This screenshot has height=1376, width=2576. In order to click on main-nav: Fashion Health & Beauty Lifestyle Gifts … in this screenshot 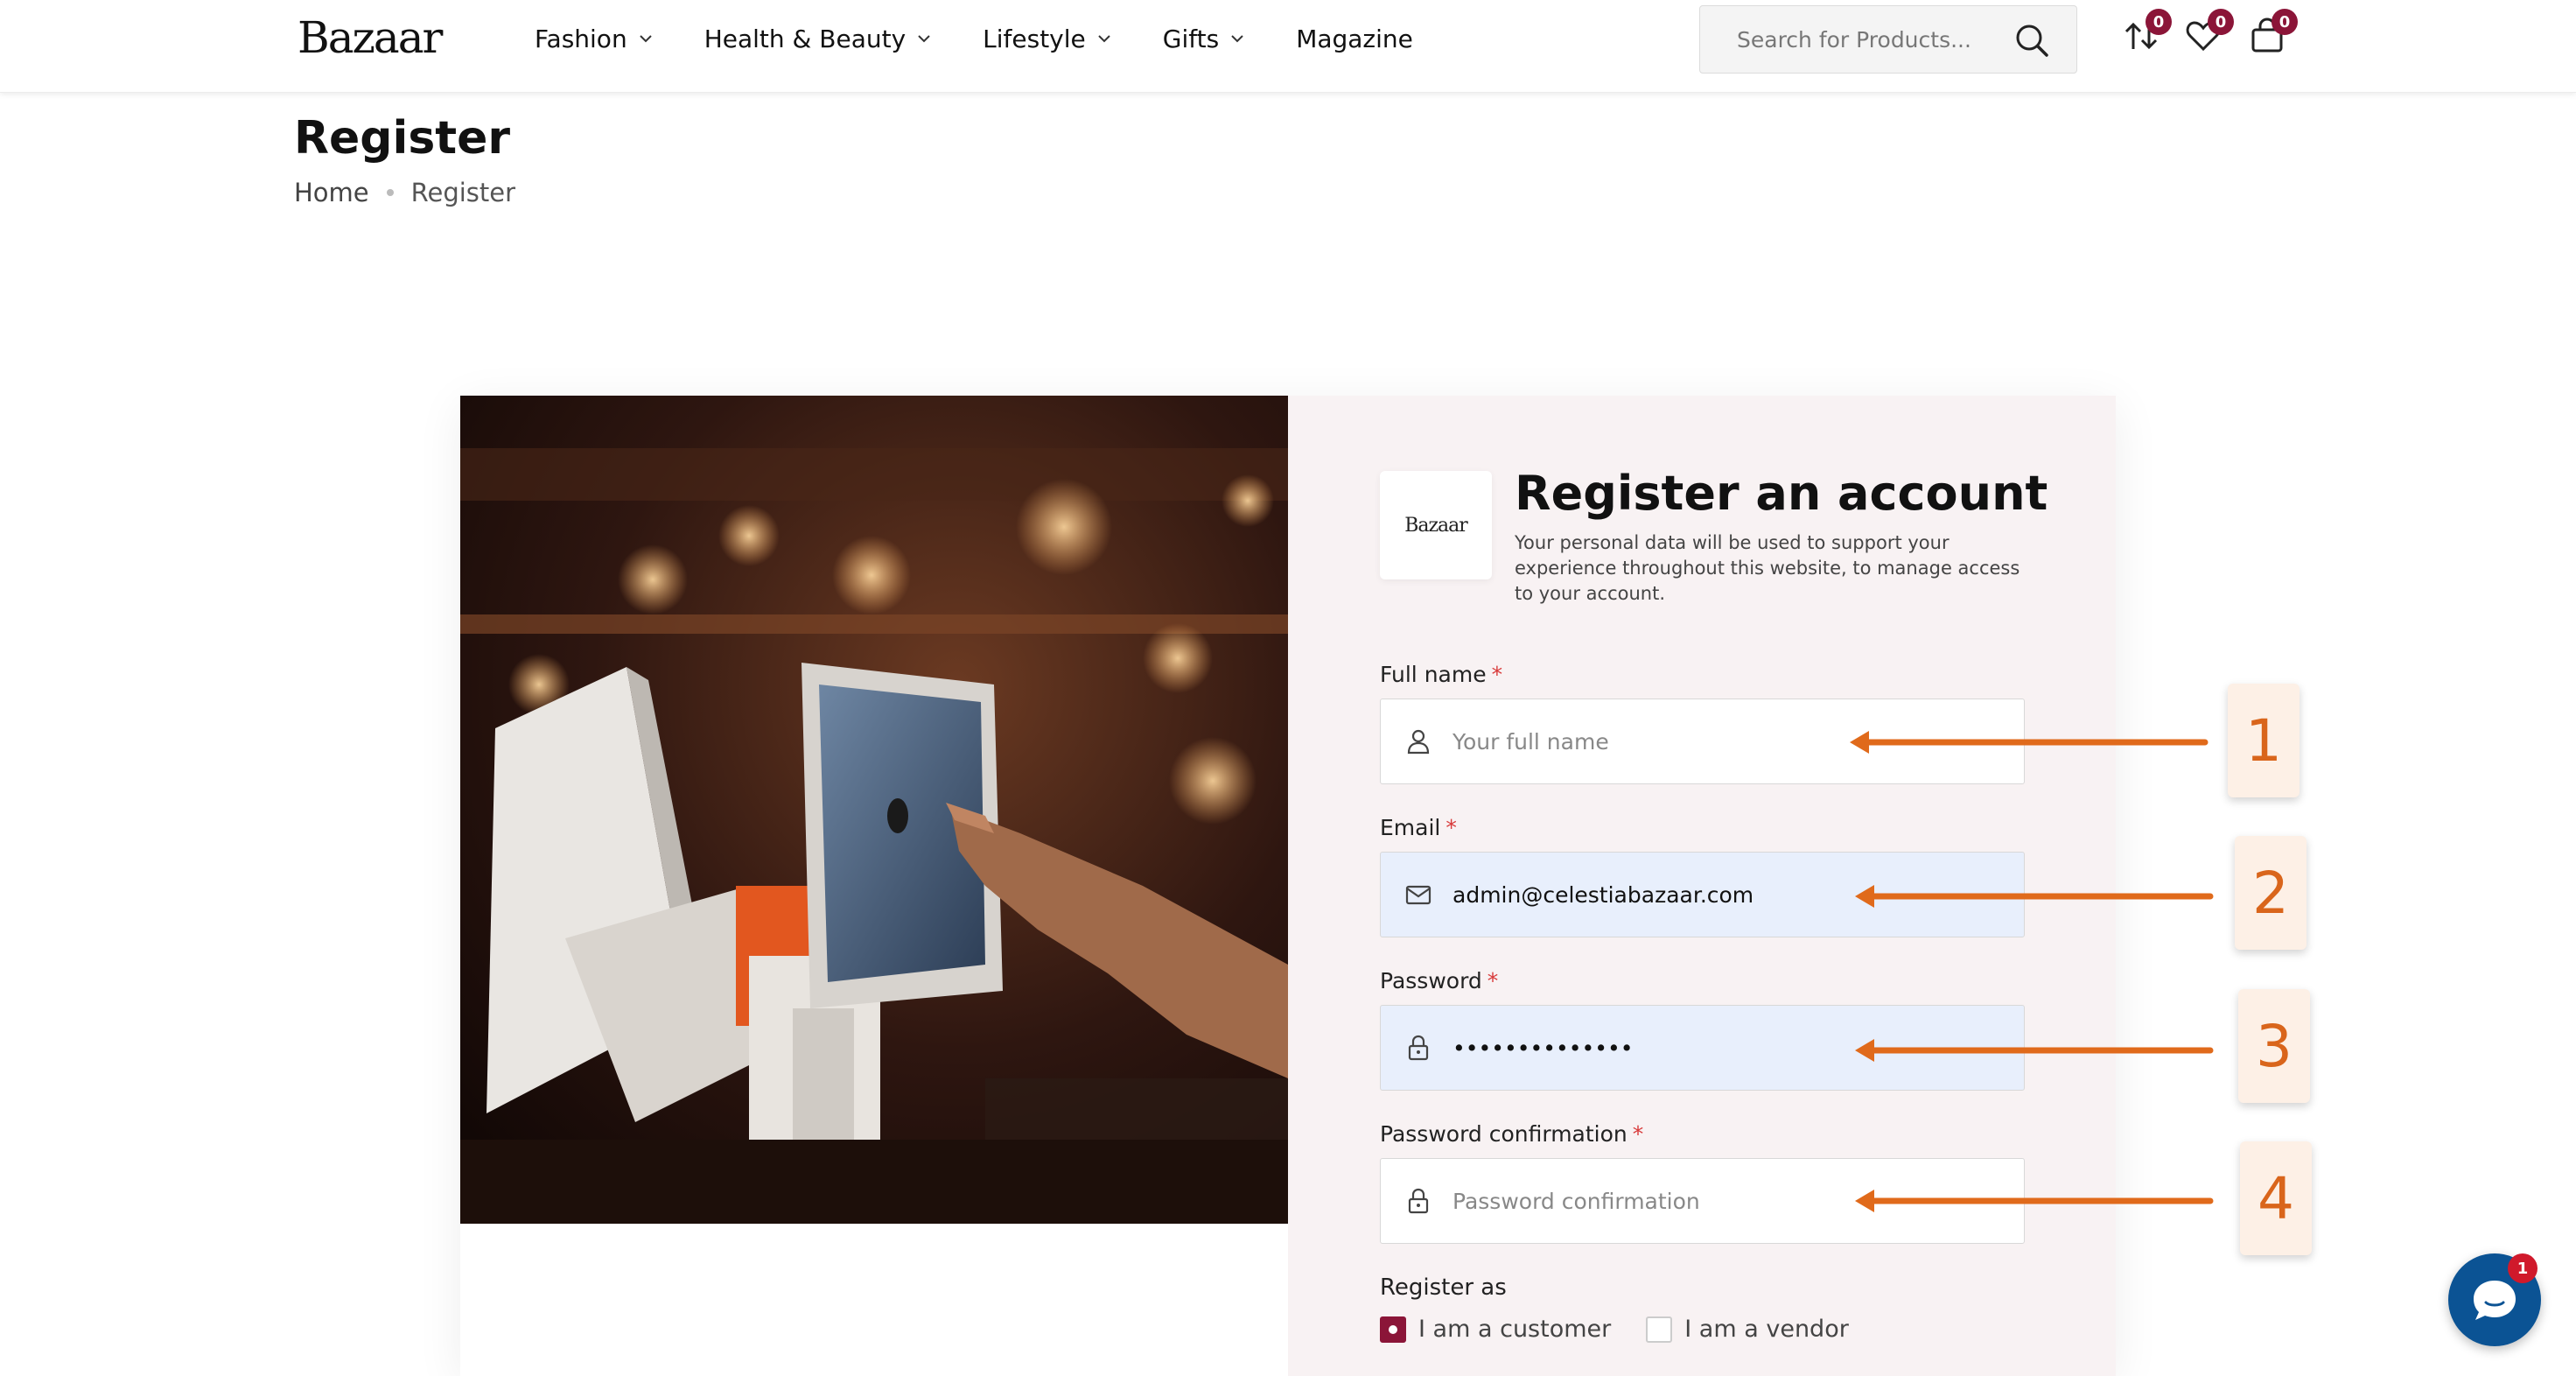, I will do `click(999, 39)`.